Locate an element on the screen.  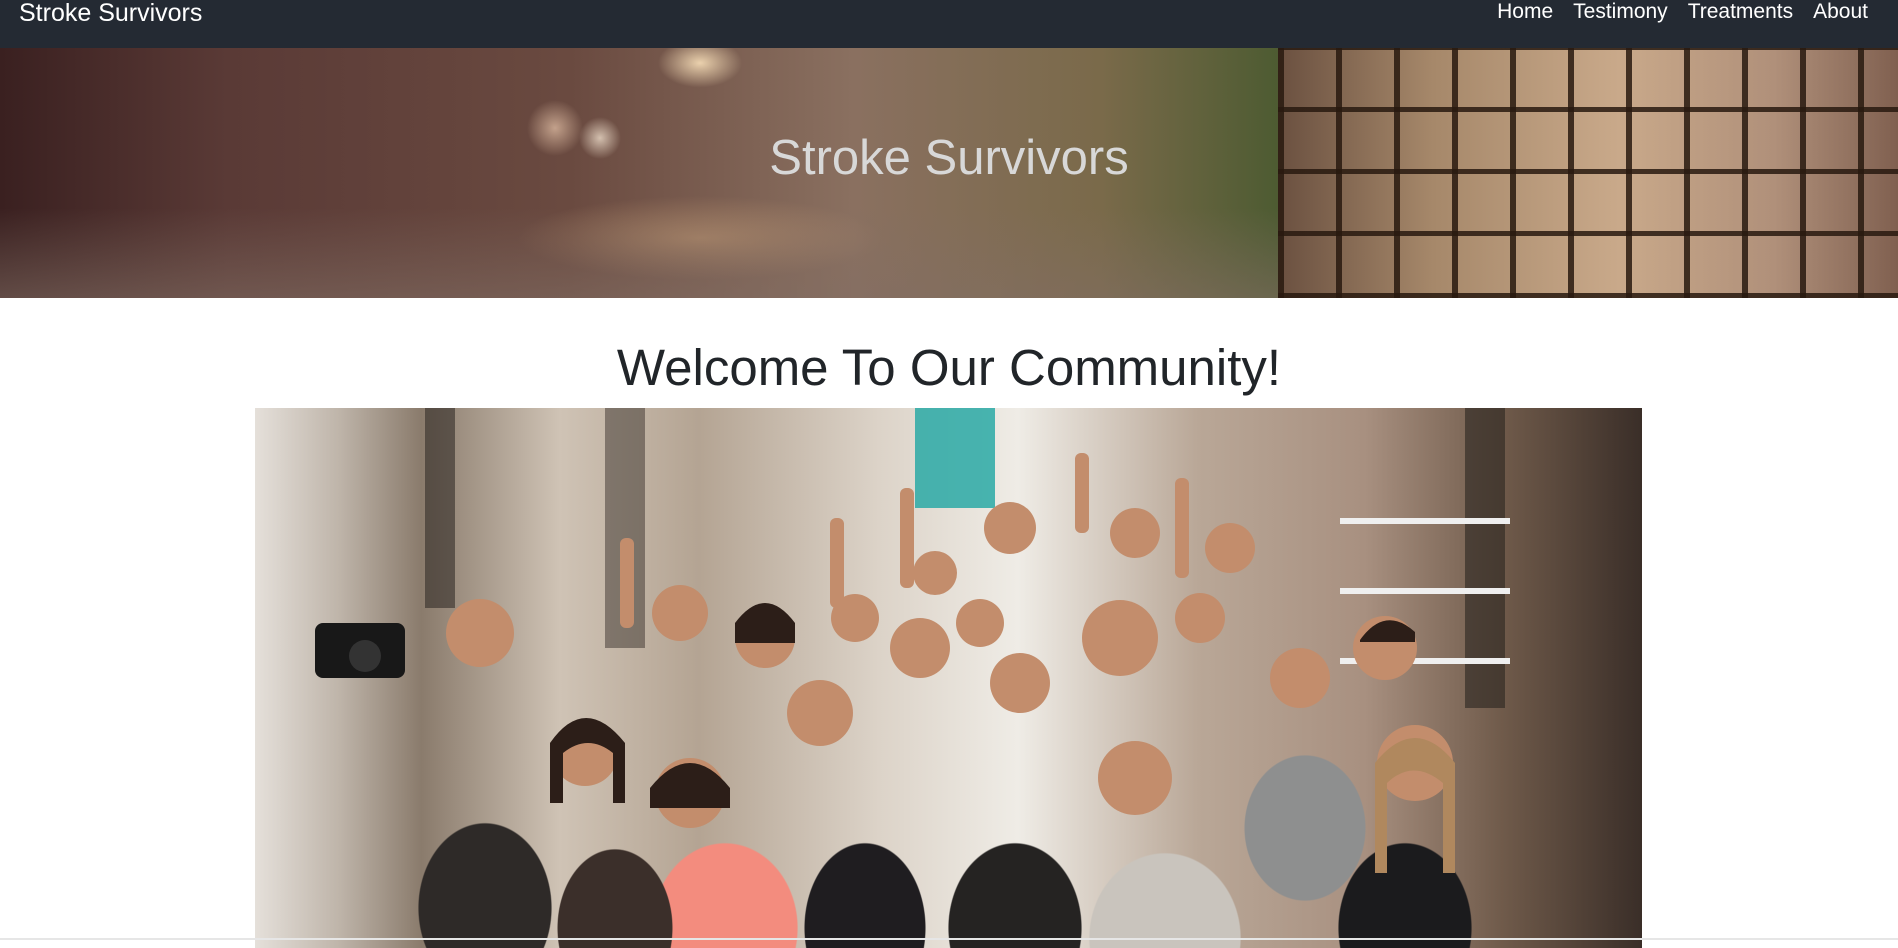
hero-title: Stroke Survivors is located at coordinates (949, 158).